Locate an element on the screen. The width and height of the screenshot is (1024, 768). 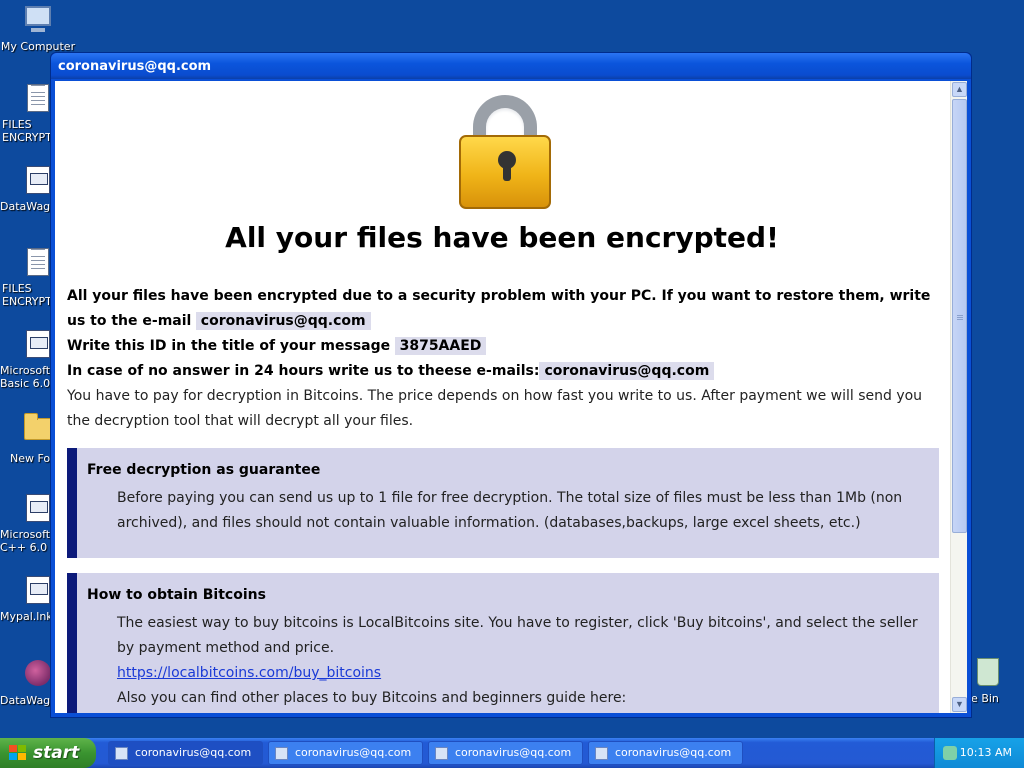
shortcut-icon is located at coordinates (38, 592).